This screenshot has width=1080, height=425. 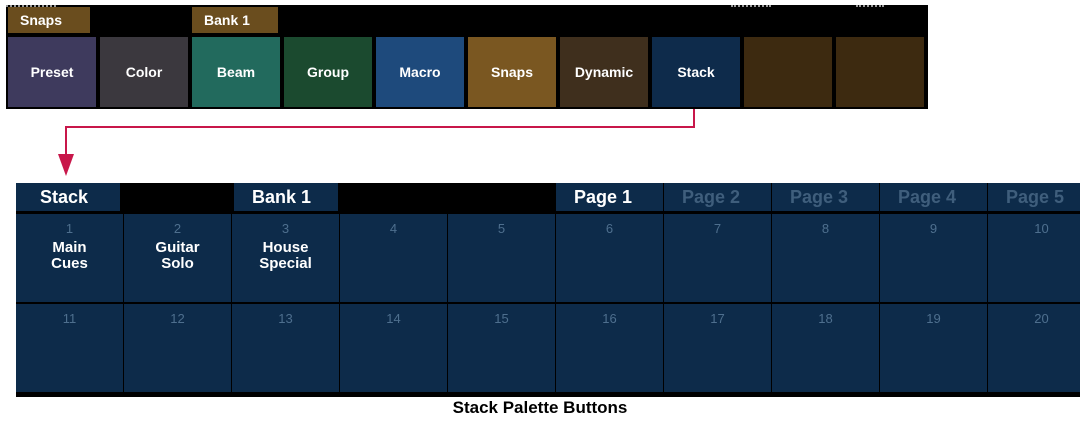 I want to click on stack-button-number: 2, so click(x=177, y=228).